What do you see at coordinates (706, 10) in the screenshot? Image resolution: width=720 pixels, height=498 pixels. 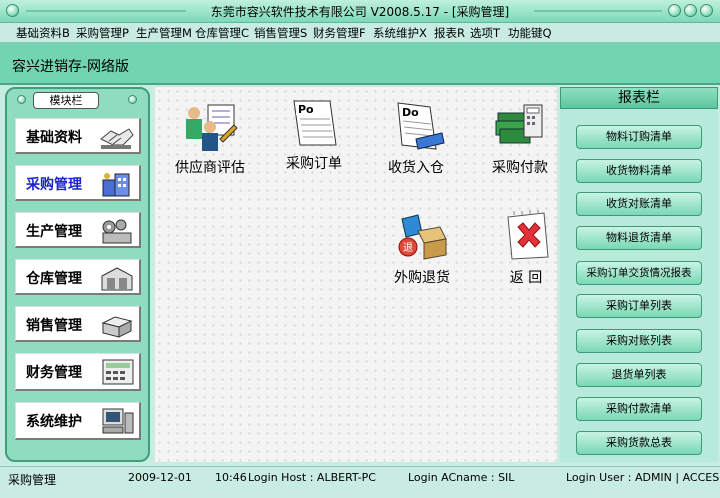 I see `close-icon` at bounding box center [706, 10].